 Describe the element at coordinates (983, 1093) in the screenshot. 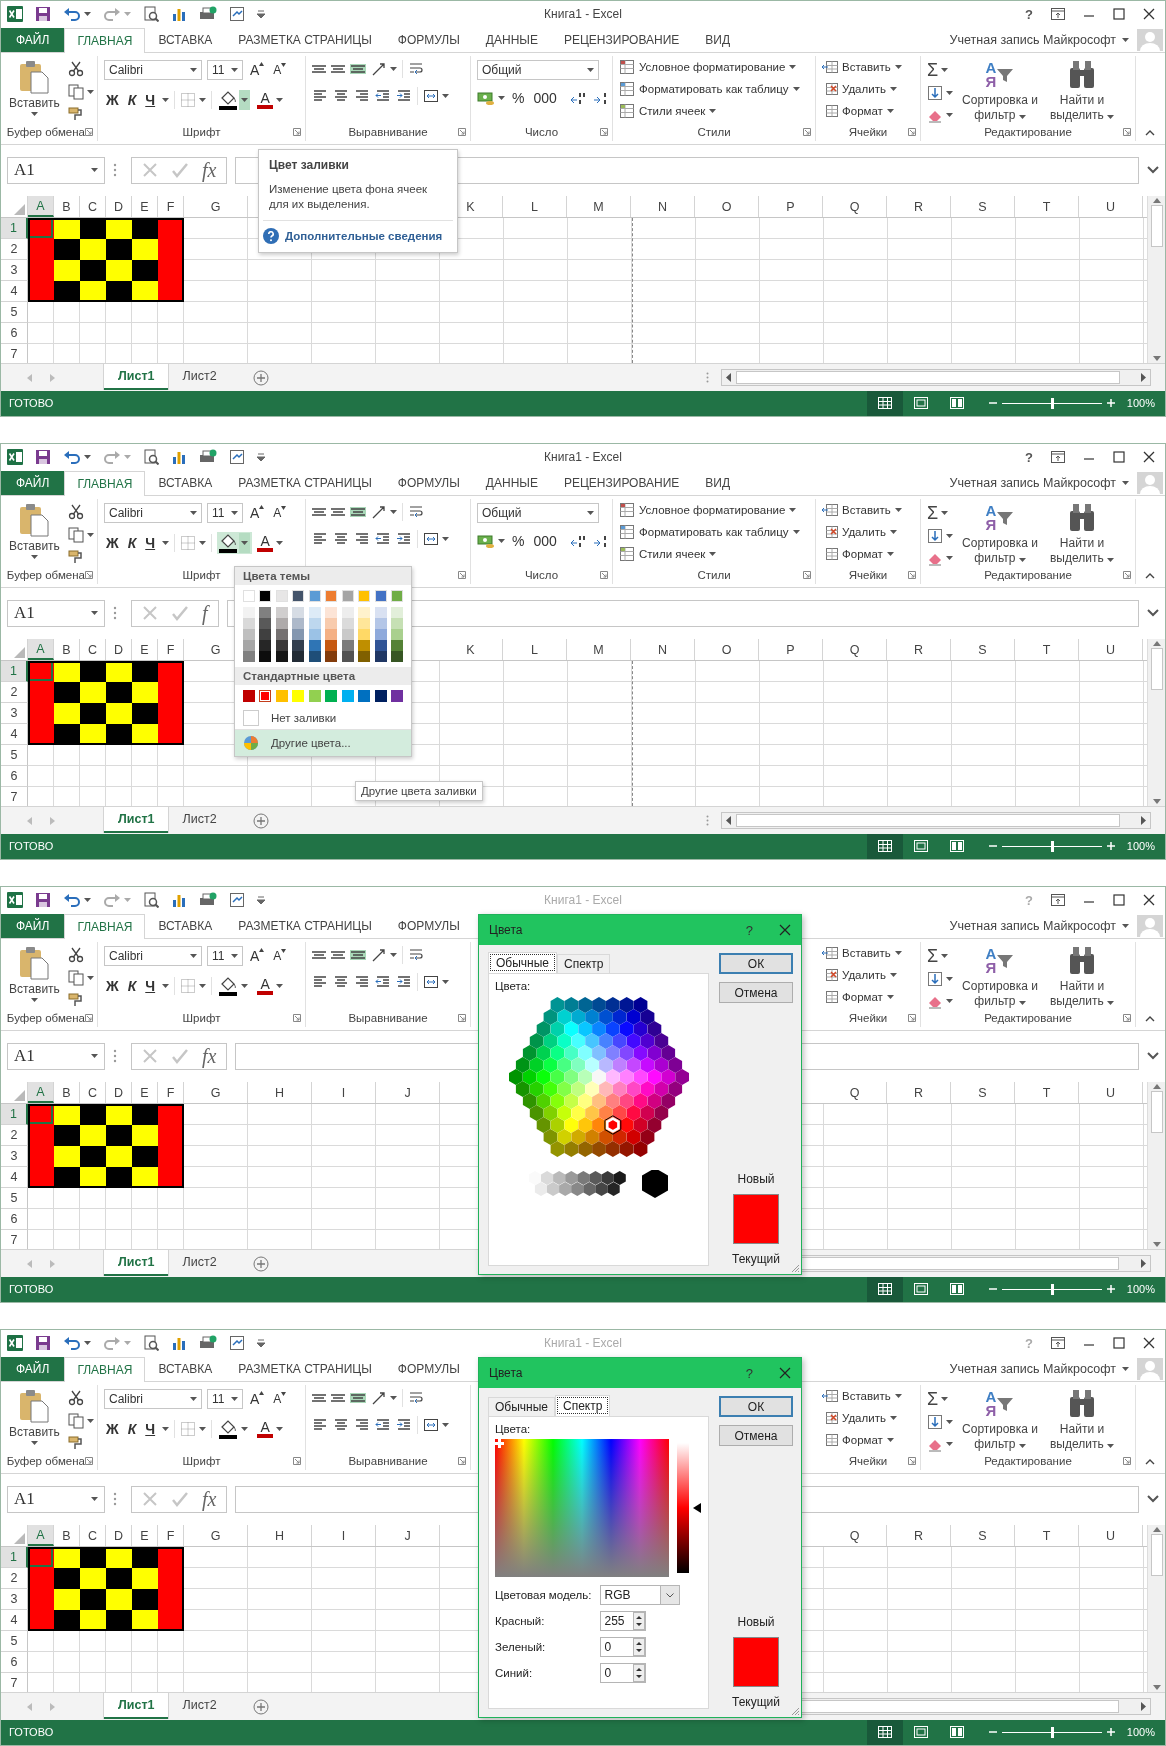

I see `column-header: S` at that location.